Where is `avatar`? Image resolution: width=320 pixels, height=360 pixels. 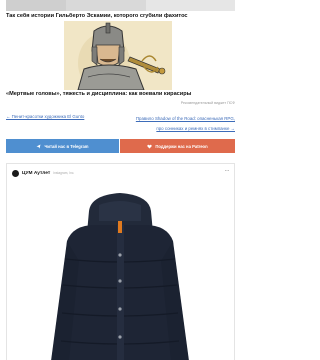 avatar is located at coordinates (15, 173).